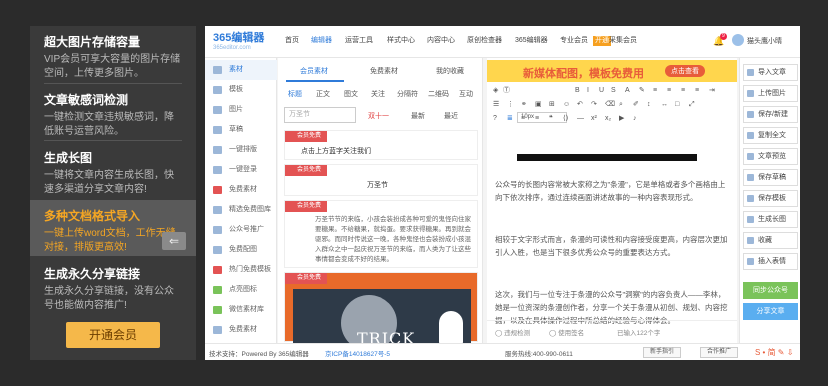 The width and height of the screenshot is (828, 386). What do you see at coordinates (295, 94) in the screenshot?
I see `category-title: 标题` at bounding box center [295, 94].